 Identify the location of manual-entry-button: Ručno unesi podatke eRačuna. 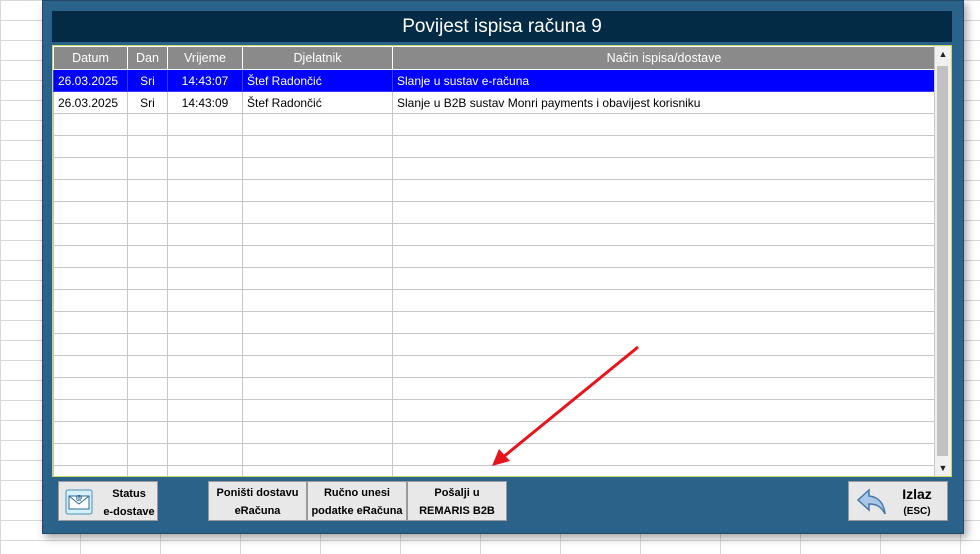
(357, 501).